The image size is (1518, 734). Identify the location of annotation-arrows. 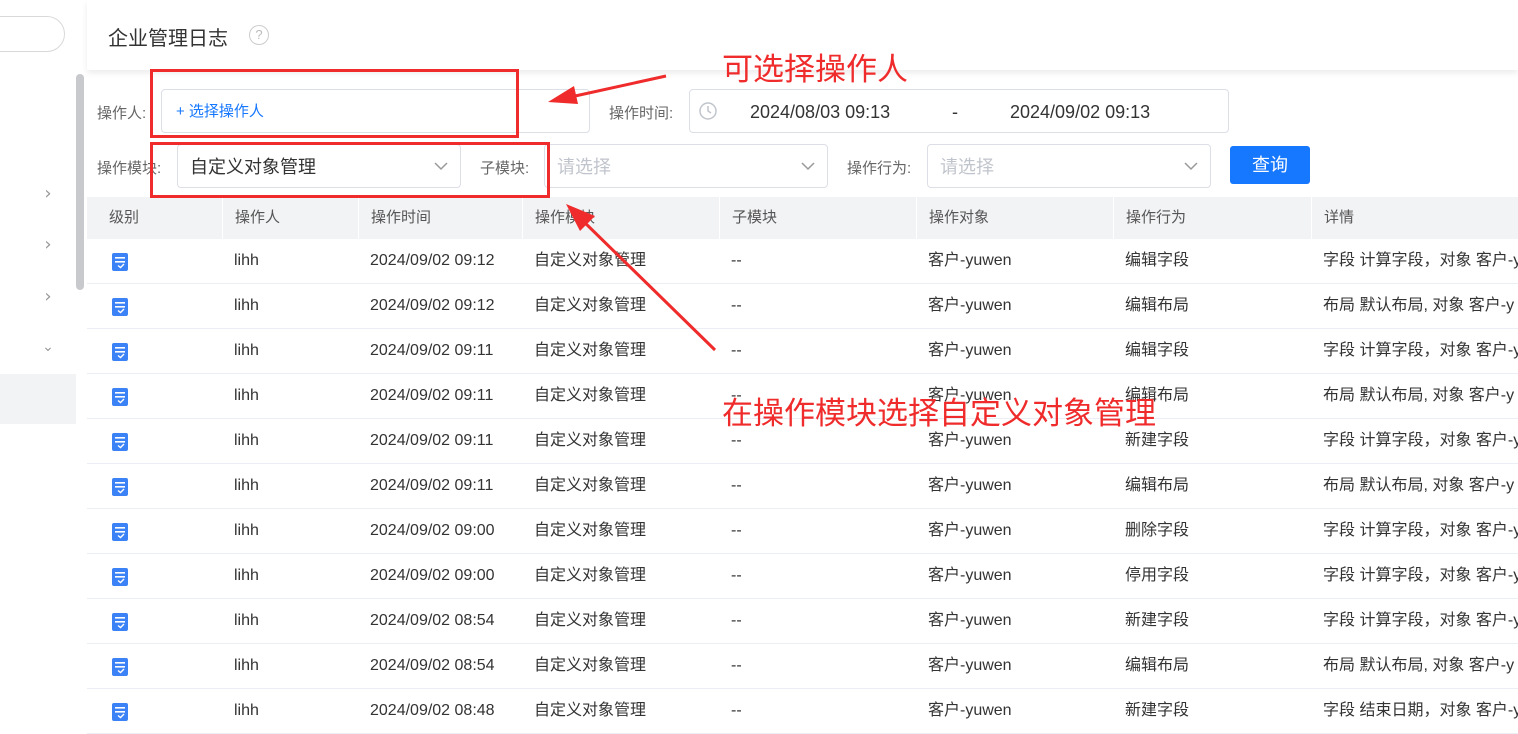
(632, 213).